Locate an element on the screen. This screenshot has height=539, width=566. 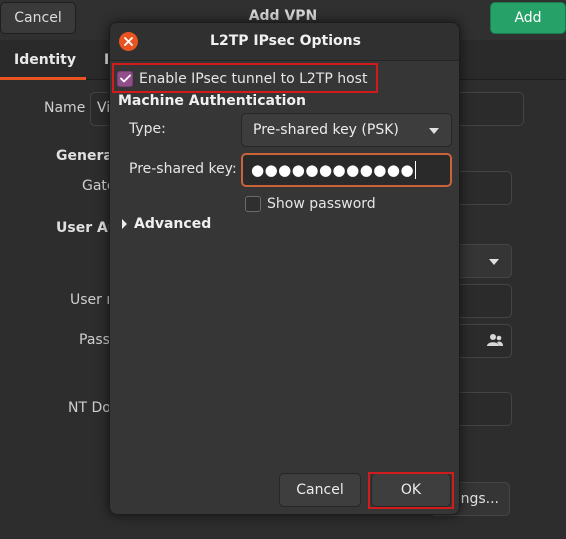
advanced-expander: Advanced is located at coordinates (166, 224).